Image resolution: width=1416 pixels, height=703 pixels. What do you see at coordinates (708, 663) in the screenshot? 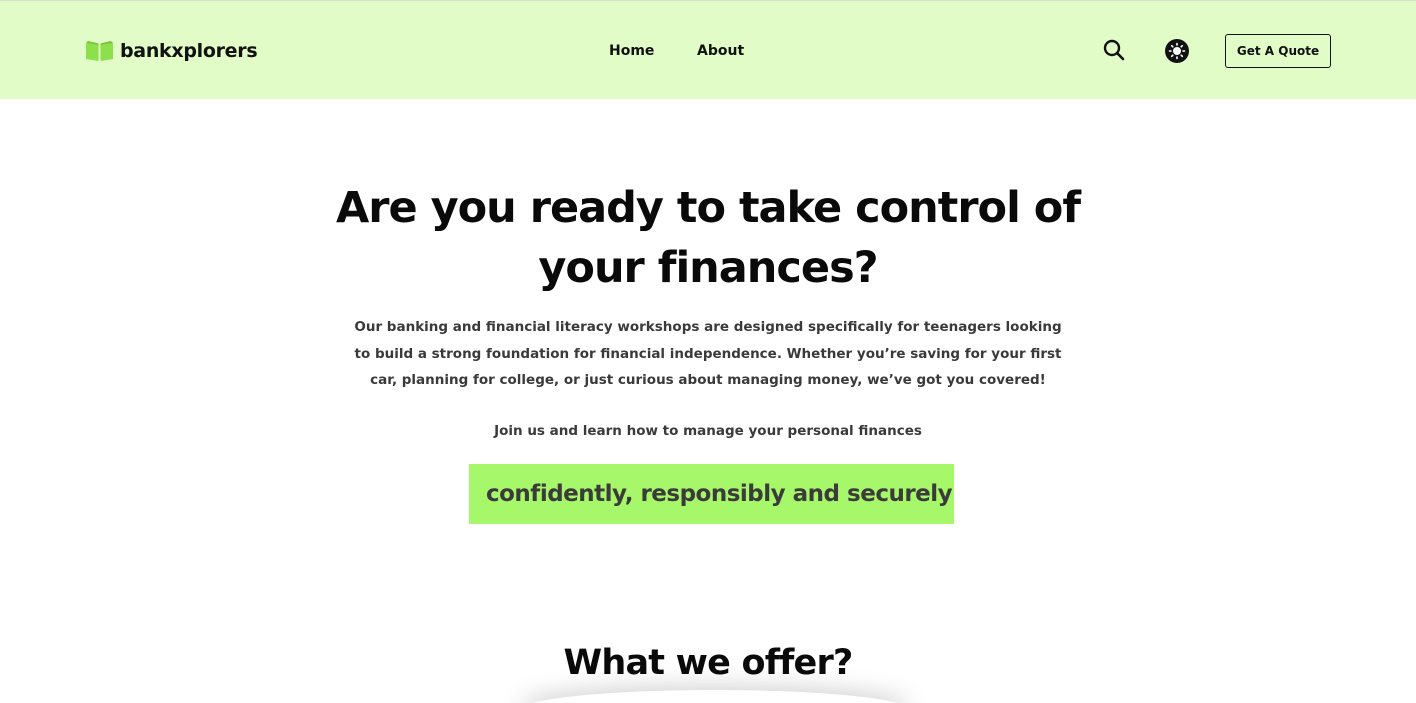
I see `section-title-what-we-offer: What we offer?` at bounding box center [708, 663].